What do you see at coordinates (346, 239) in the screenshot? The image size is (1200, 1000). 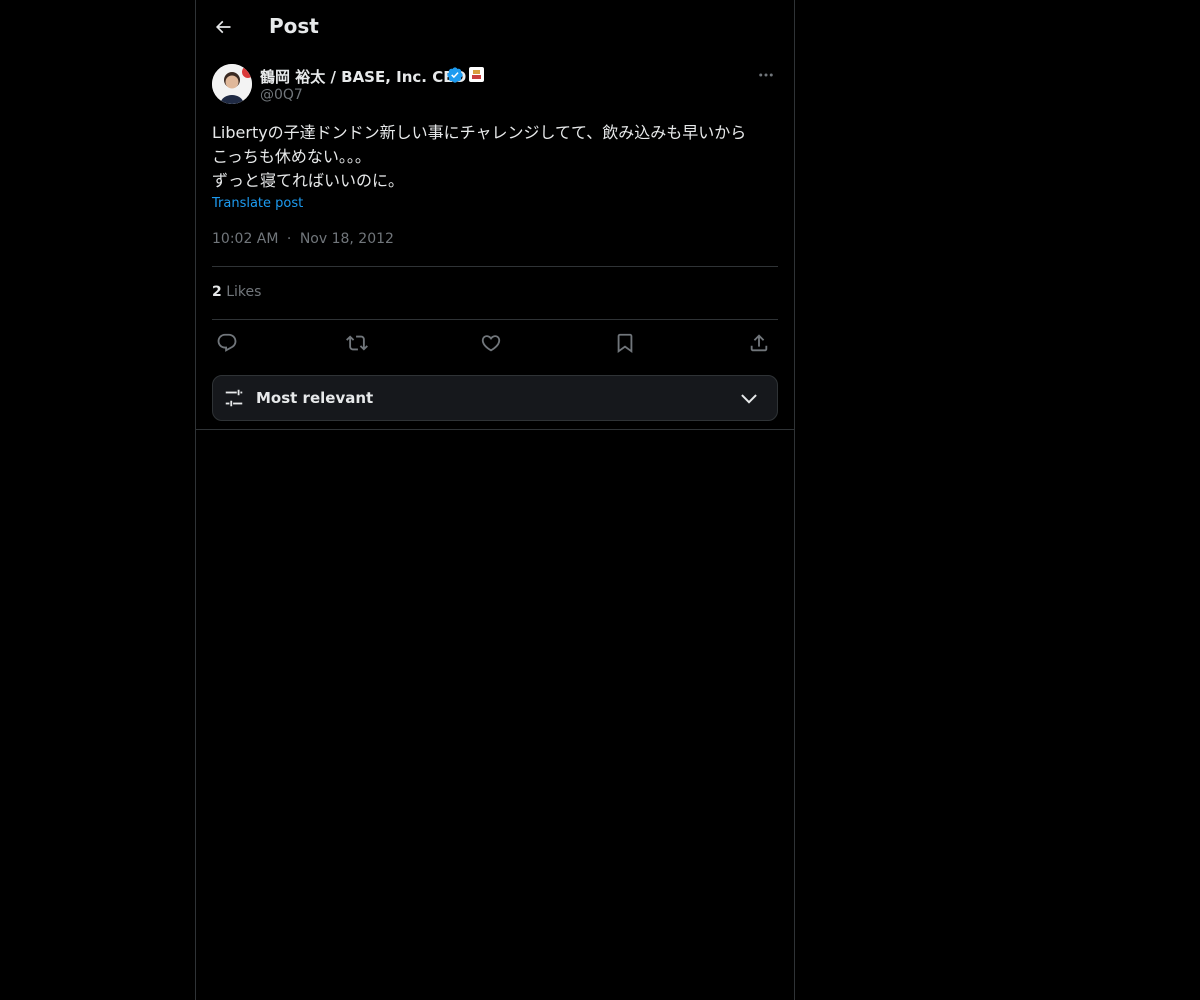 I see `post-date: Nov 18, 2012` at bounding box center [346, 239].